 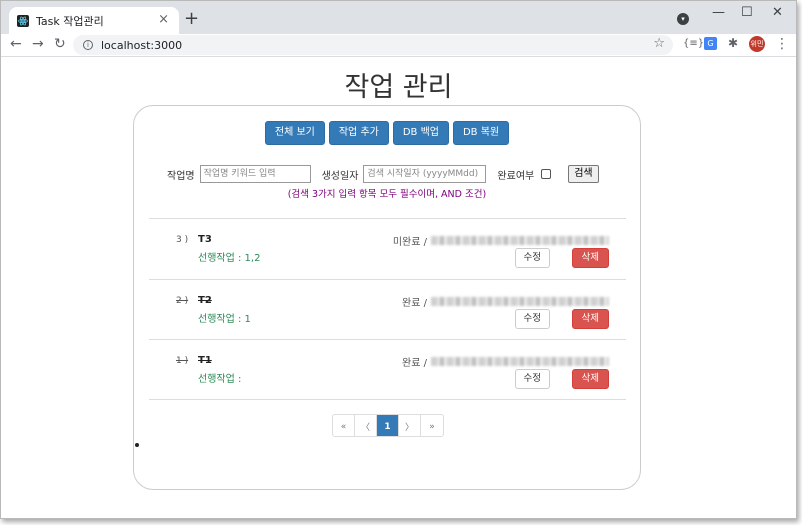 I want to click on react-icon, so click(x=23, y=20).